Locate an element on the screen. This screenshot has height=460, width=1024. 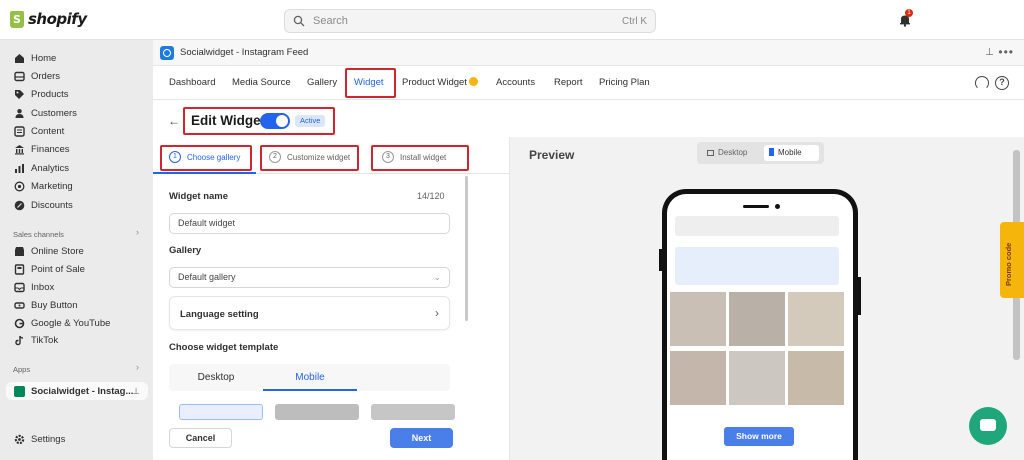
tab-report: Report is located at coordinates (568, 82).